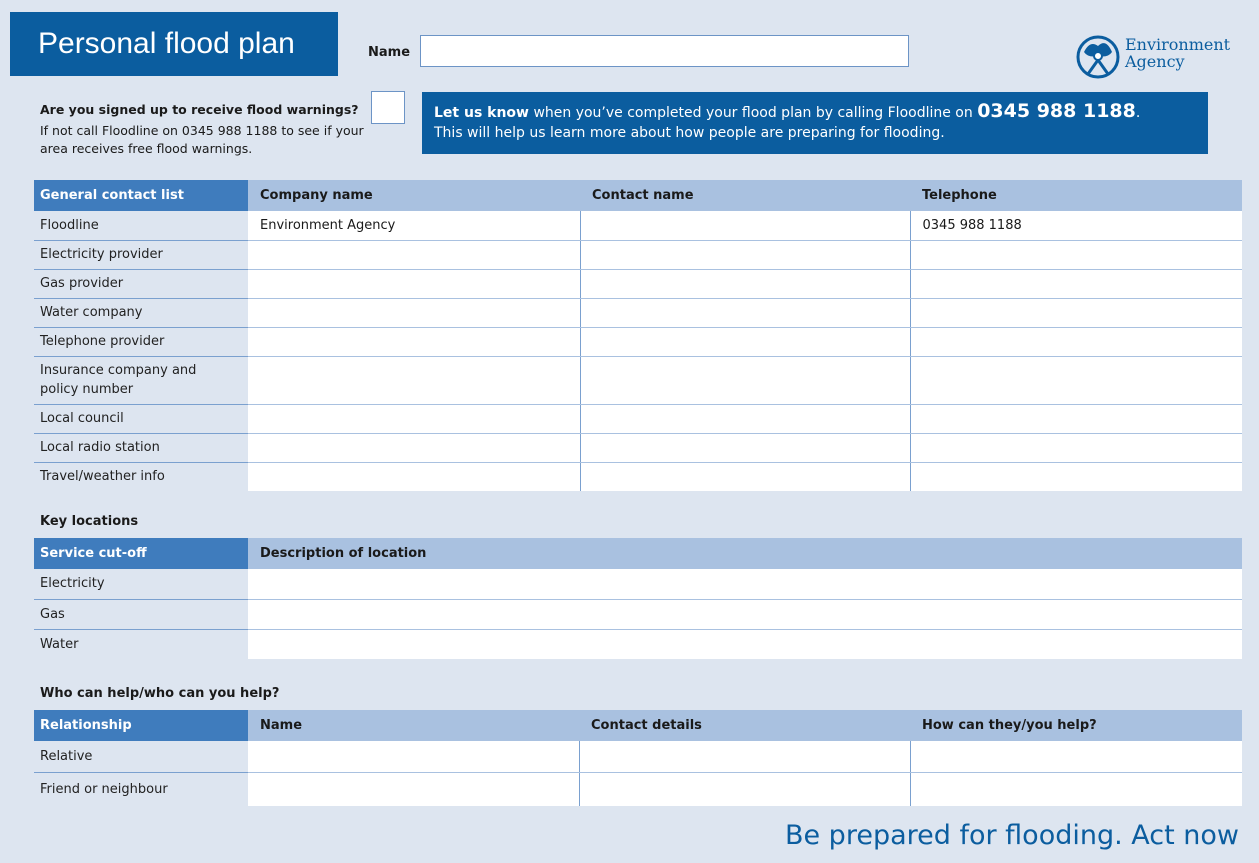 Image resolution: width=1259 pixels, height=863 pixels. Describe the element at coordinates (141, 553) in the screenshot. I see `column-header-service: Service cut-off` at that location.